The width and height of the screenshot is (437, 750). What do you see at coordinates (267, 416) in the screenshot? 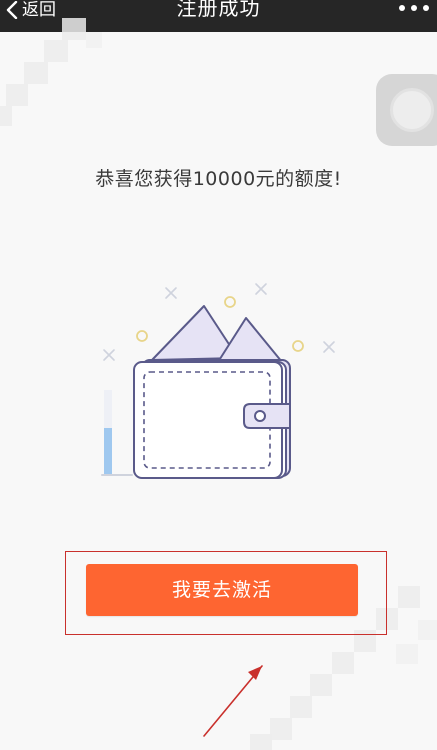
I see `wallet-clasp` at bounding box center [267, 416].